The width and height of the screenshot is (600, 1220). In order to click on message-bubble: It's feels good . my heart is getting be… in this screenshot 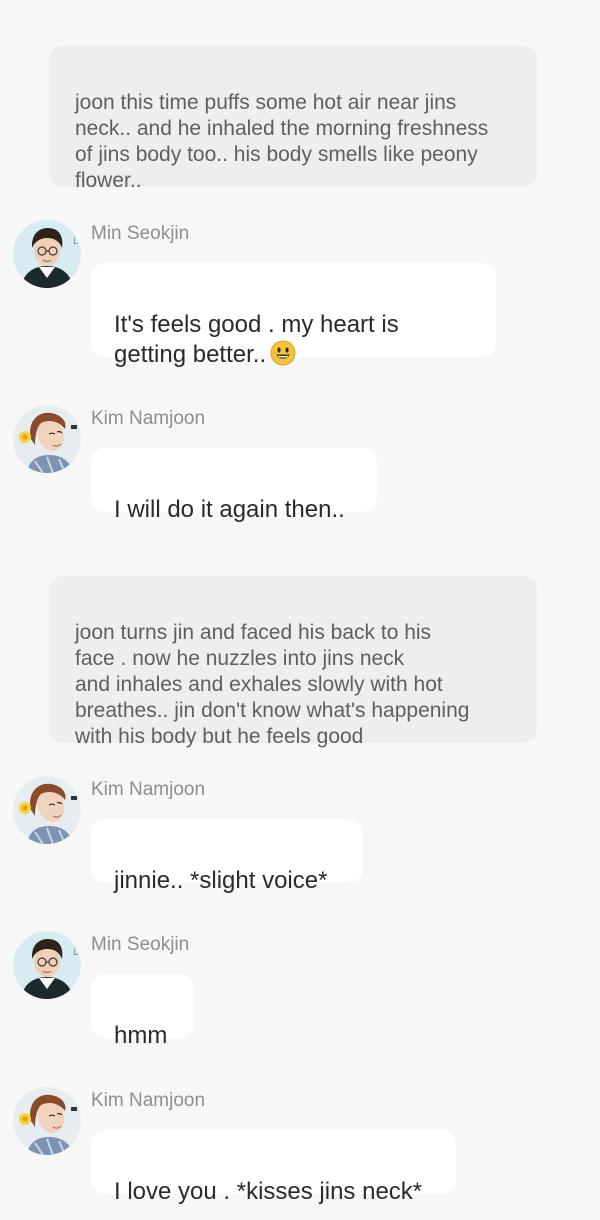, I will do `click(293, 315)`.